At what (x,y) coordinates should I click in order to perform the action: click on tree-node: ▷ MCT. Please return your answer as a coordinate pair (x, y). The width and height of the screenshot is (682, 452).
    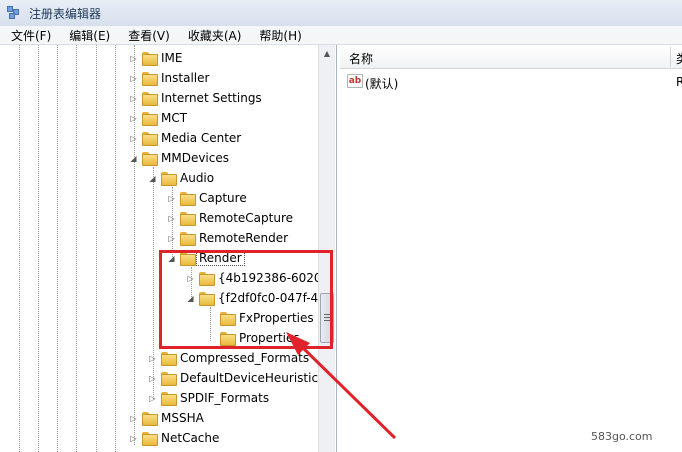
    Looking at the image, I should click on (158, 118).